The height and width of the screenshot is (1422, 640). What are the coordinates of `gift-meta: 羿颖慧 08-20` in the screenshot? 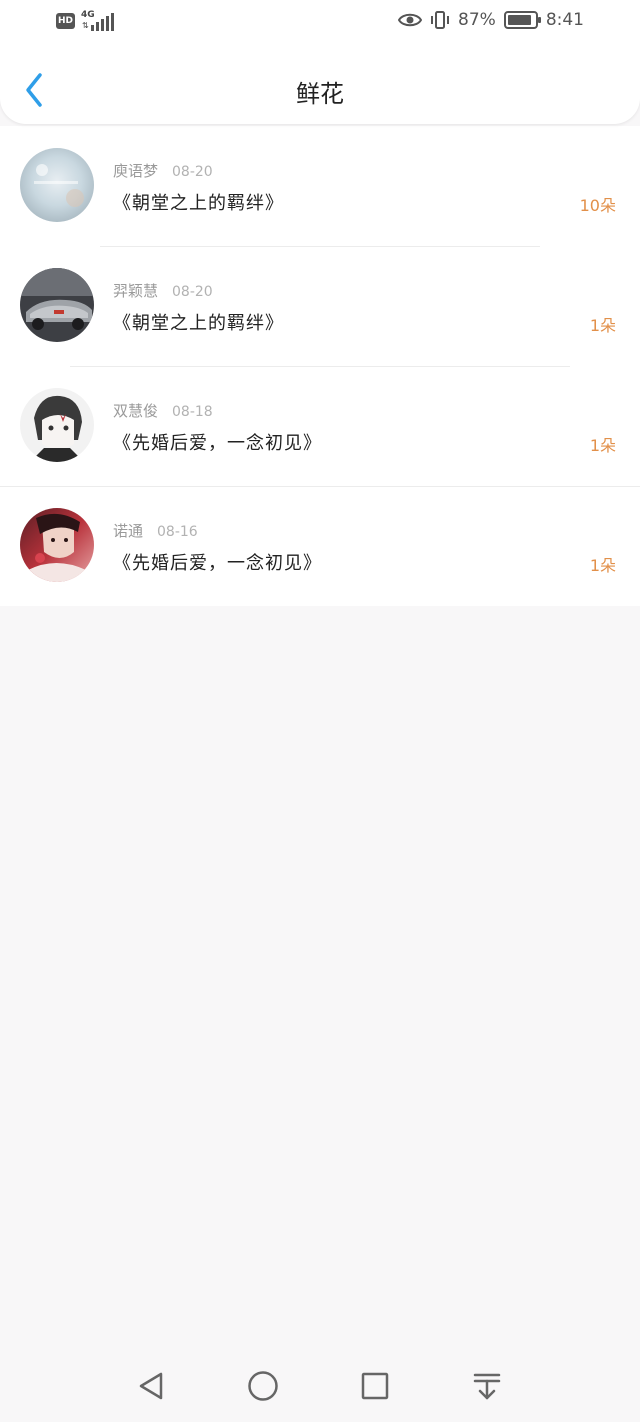 It's located at (163, 290).